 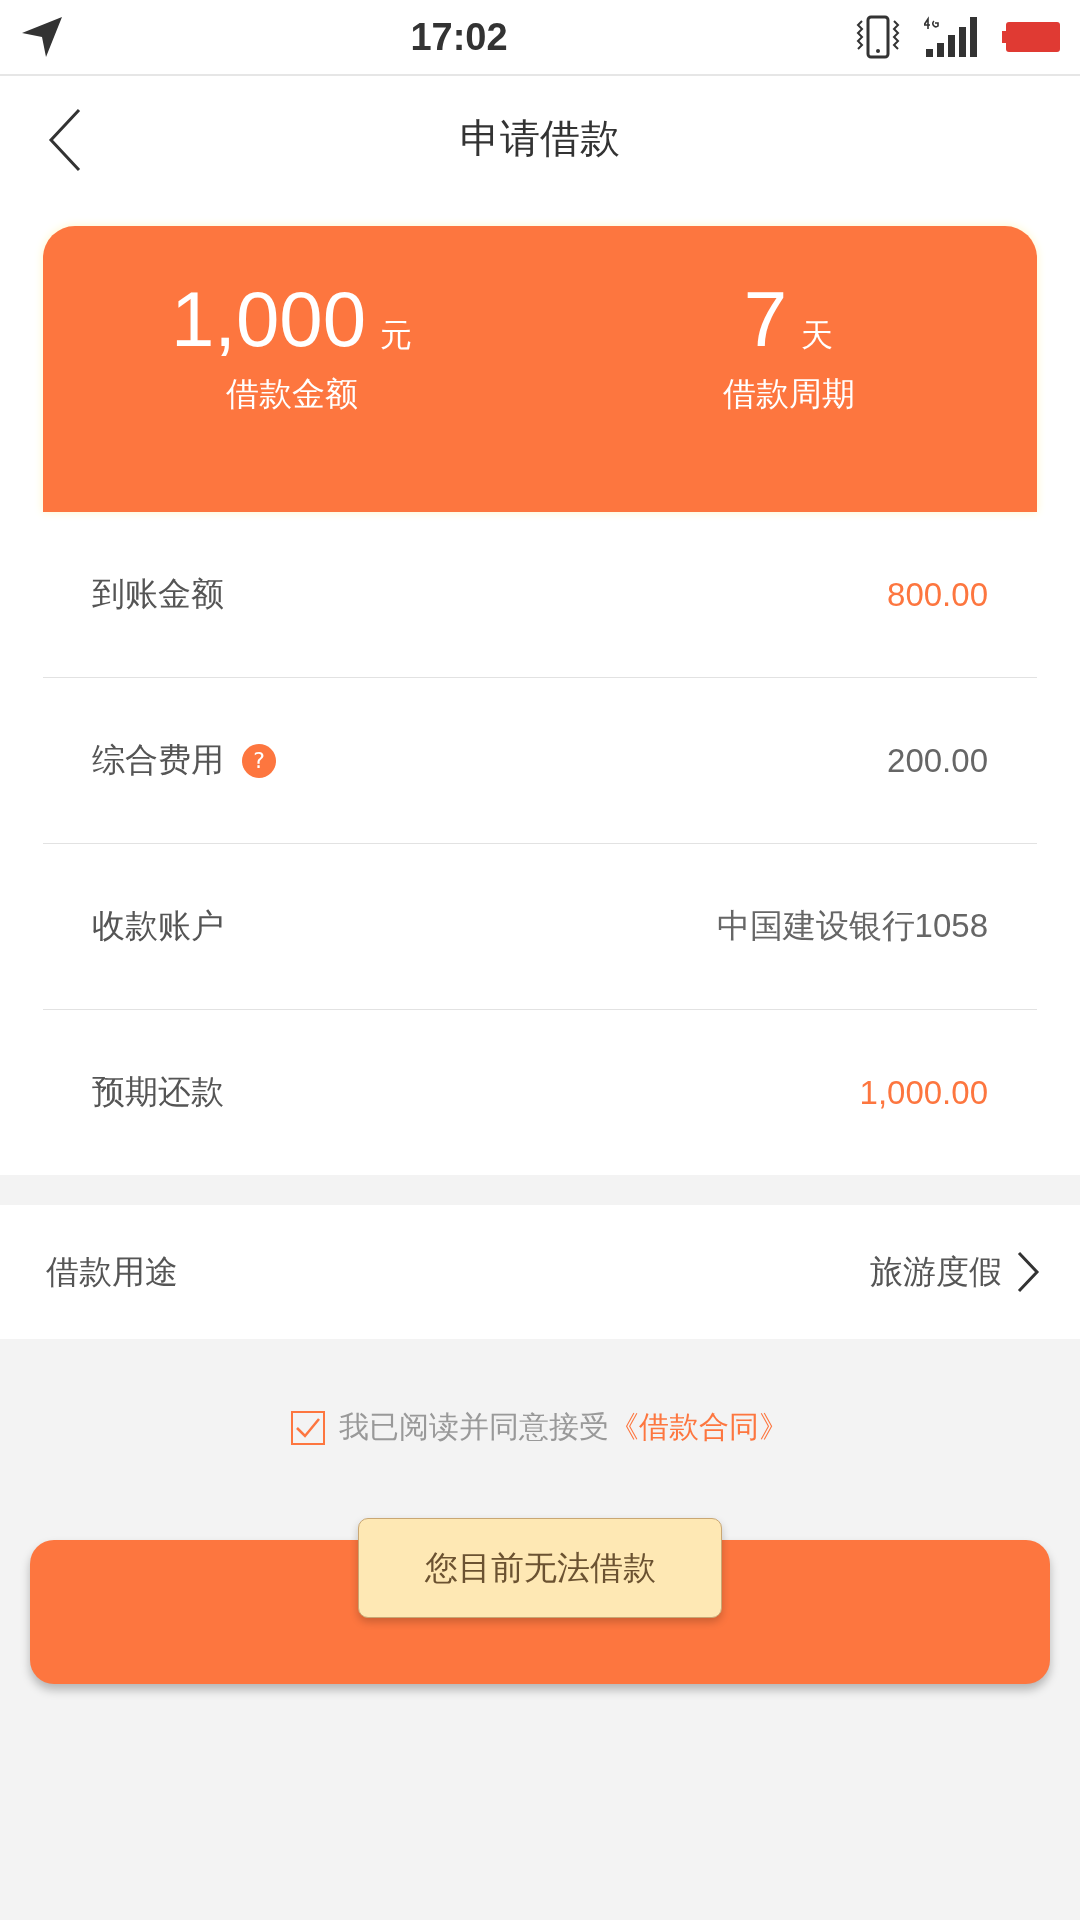 I want to click on detail-value: 中国建设银行1058, so click(x=852, y=926).